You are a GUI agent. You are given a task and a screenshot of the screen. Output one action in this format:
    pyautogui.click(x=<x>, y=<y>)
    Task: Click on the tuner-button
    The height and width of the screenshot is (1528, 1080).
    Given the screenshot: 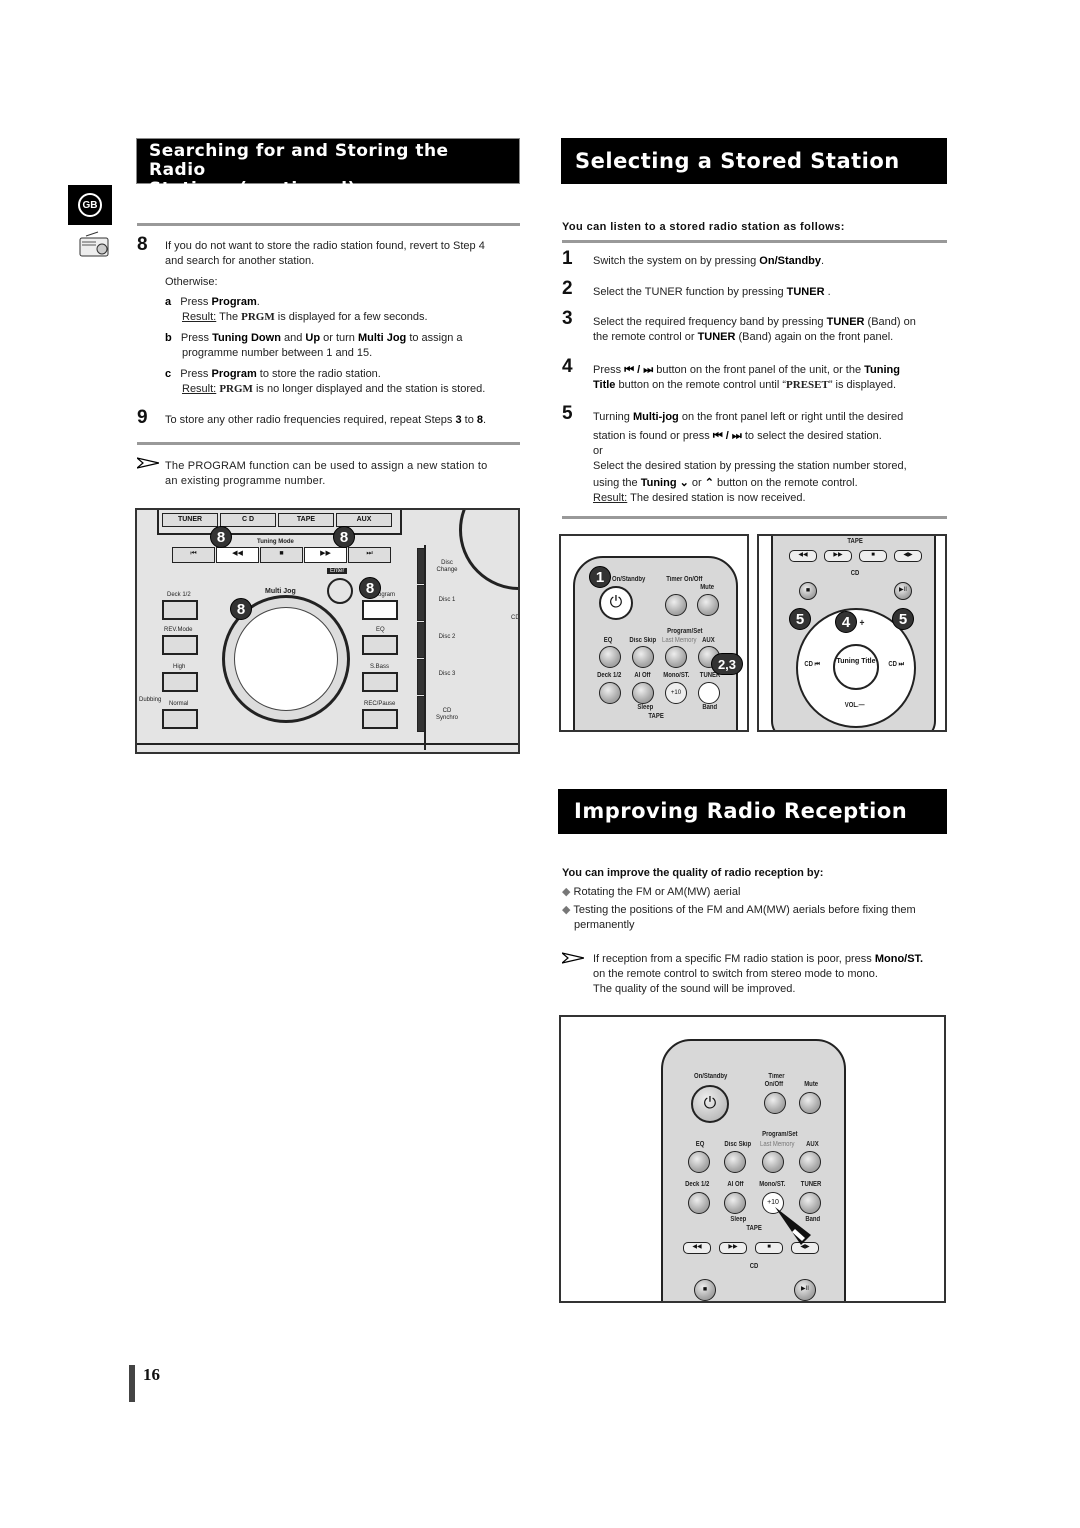 What is the action you would take?
    pyautogui.click(x=709, y=693)
    